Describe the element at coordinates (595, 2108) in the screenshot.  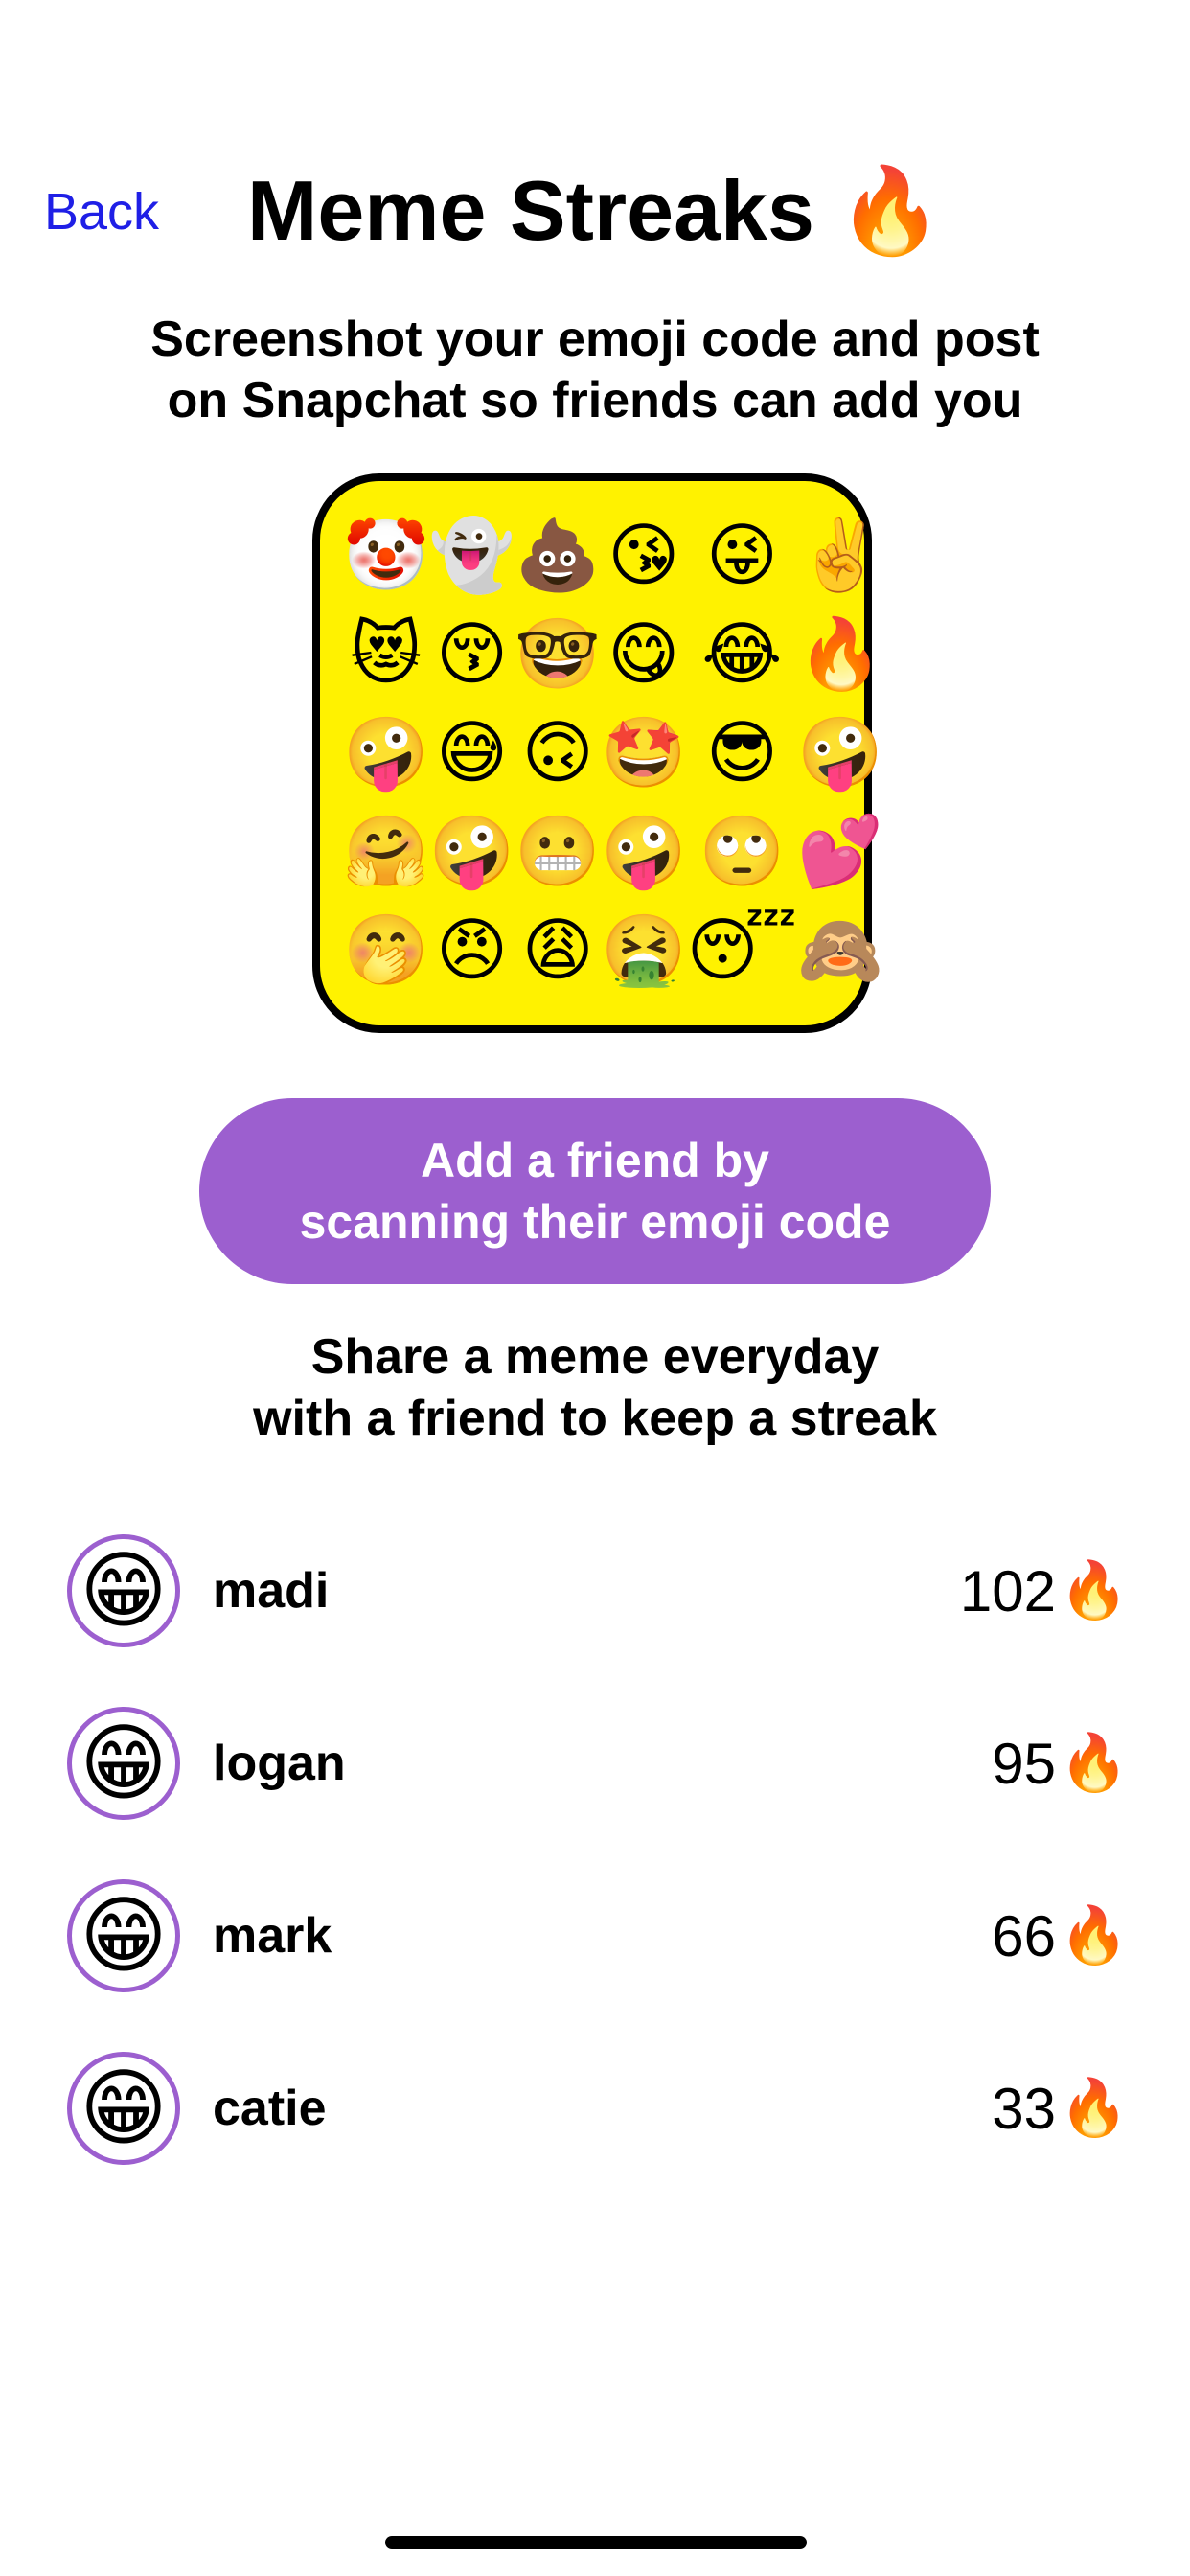
I see `streak-row-catie: 😁 catie 33 🔥` at that location.